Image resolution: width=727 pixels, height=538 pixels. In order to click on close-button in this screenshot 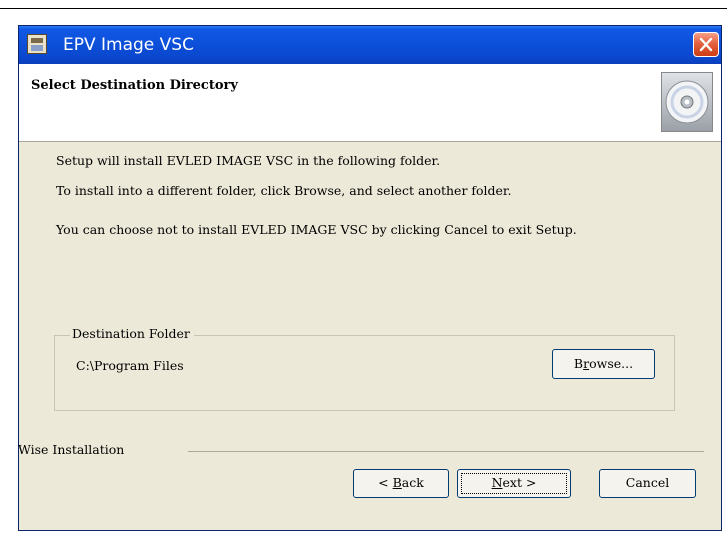, I will do `click(706, 44)`.